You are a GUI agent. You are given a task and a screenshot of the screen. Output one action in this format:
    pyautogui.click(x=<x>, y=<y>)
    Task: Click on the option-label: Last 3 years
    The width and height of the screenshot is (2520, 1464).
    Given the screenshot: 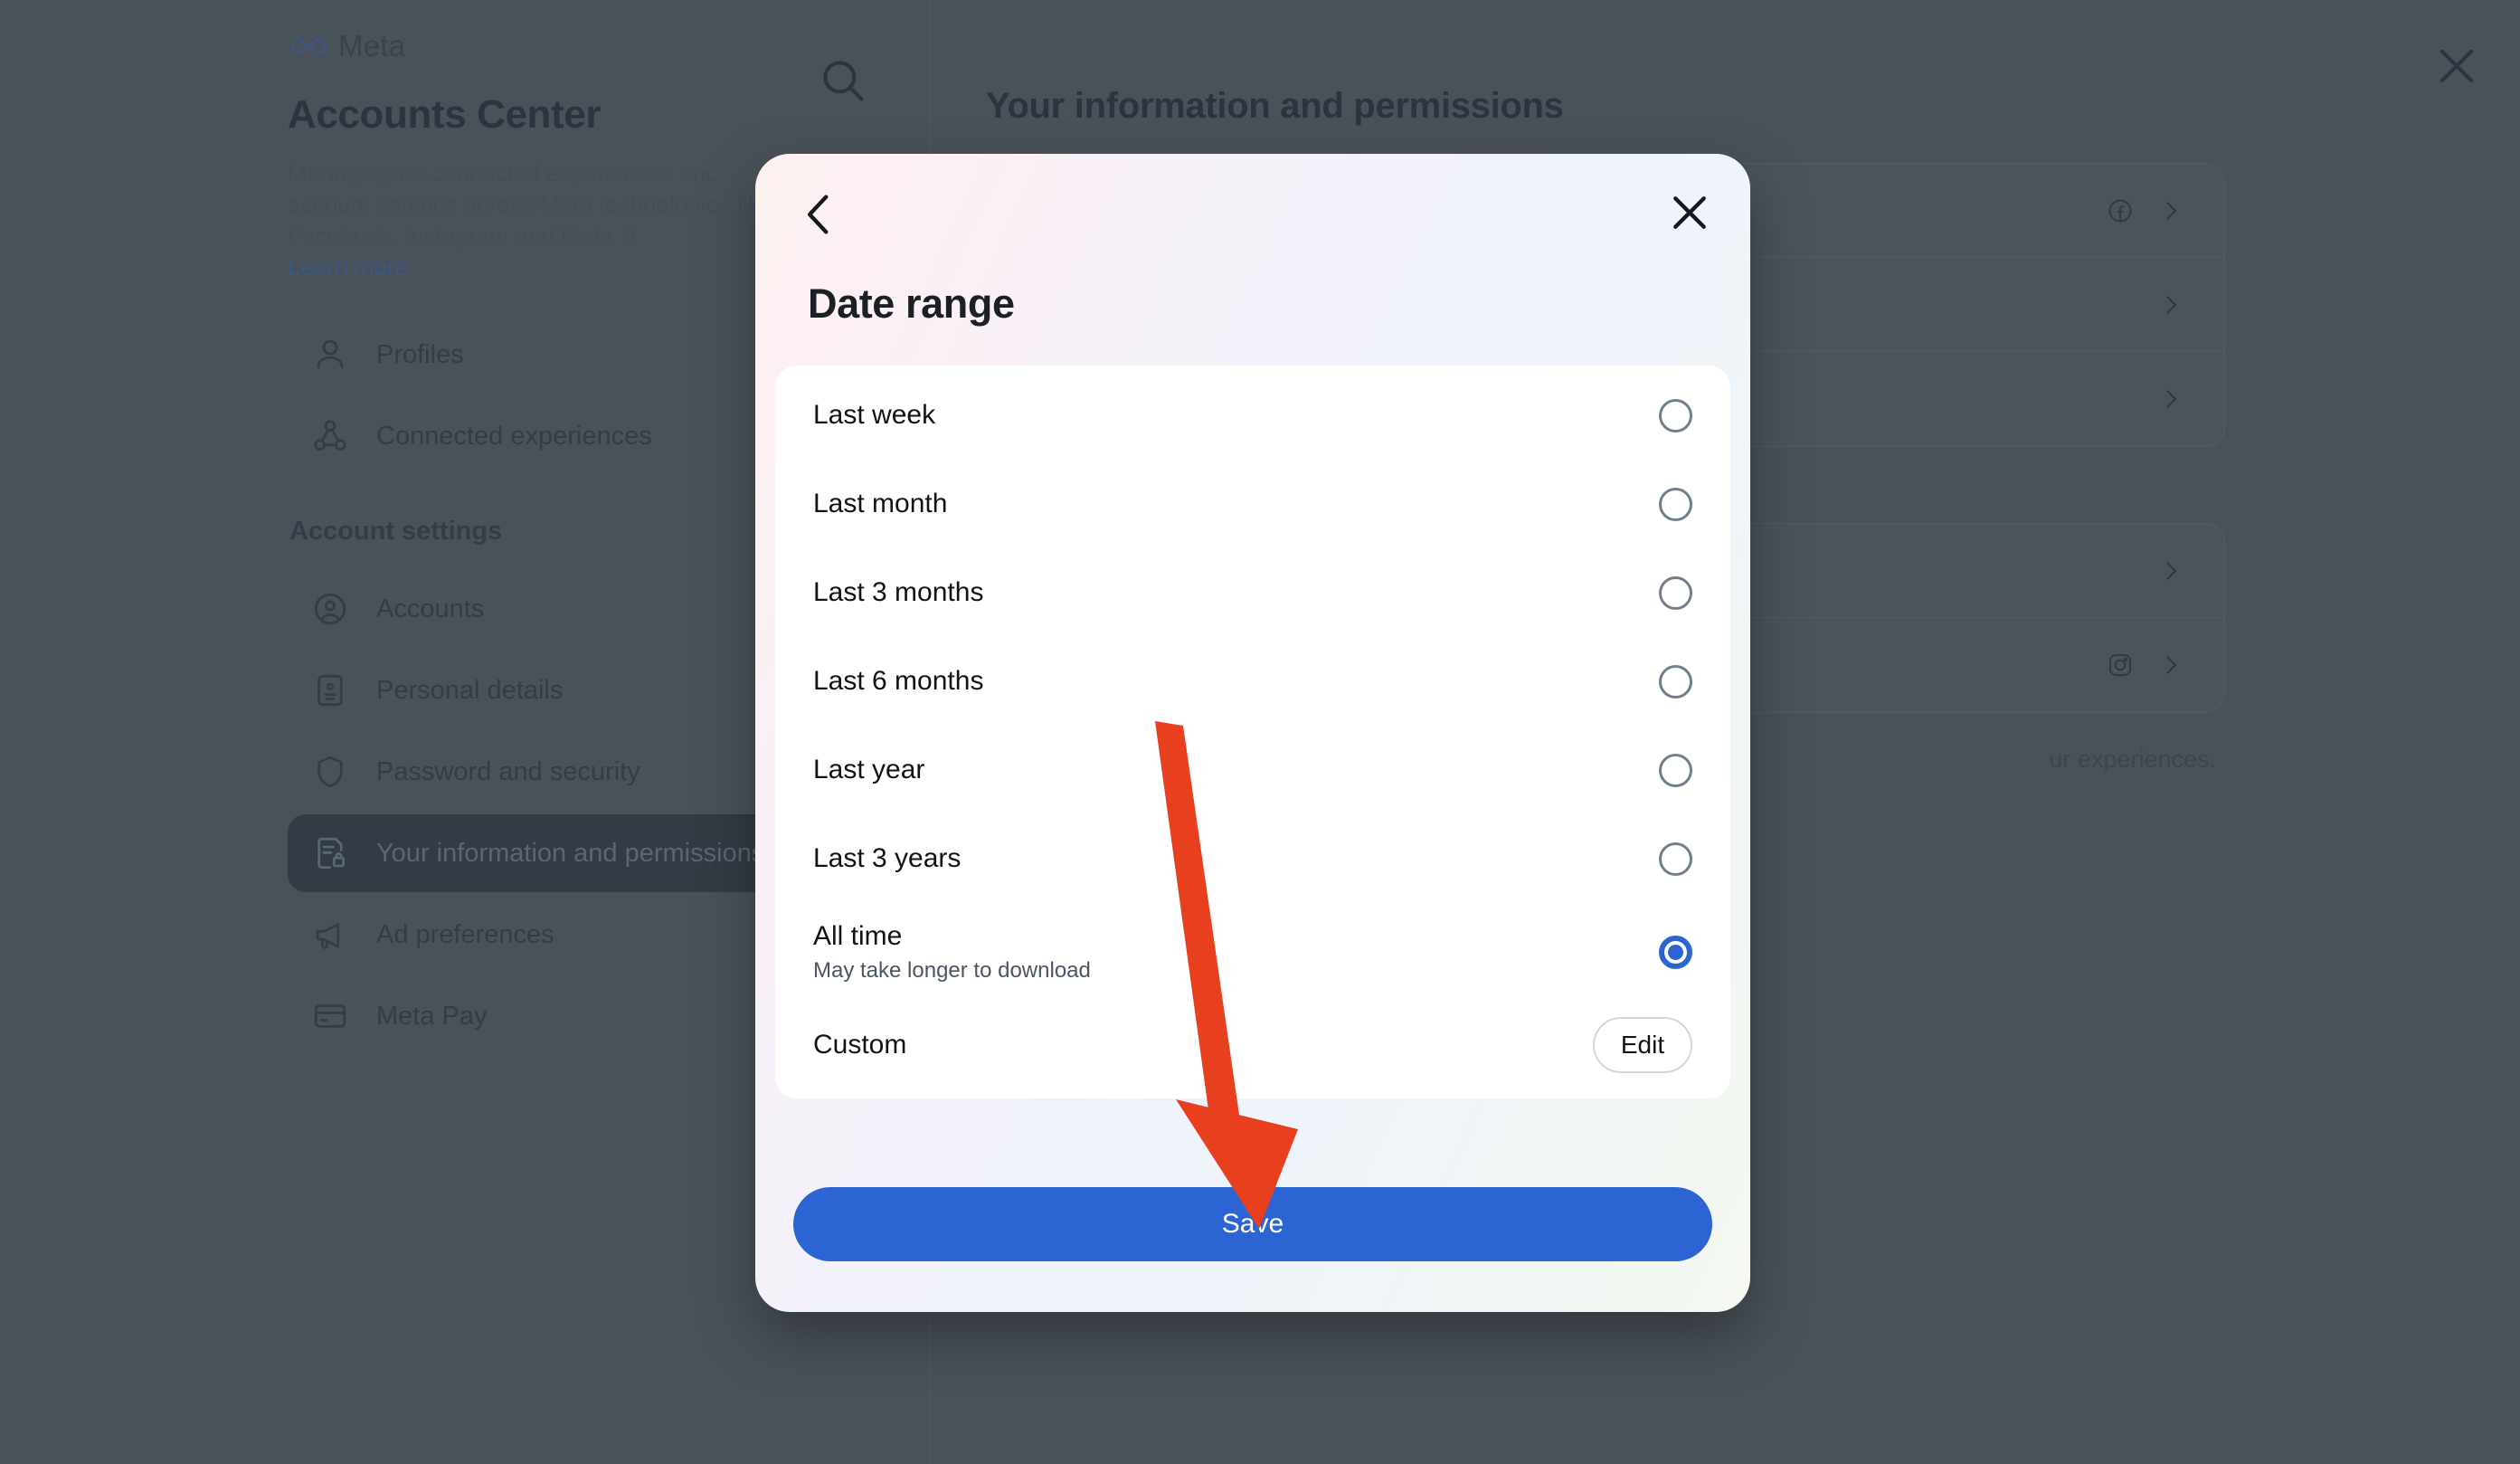 What is the action you would take?
    pyautogui.click(x=888, y=858)
    